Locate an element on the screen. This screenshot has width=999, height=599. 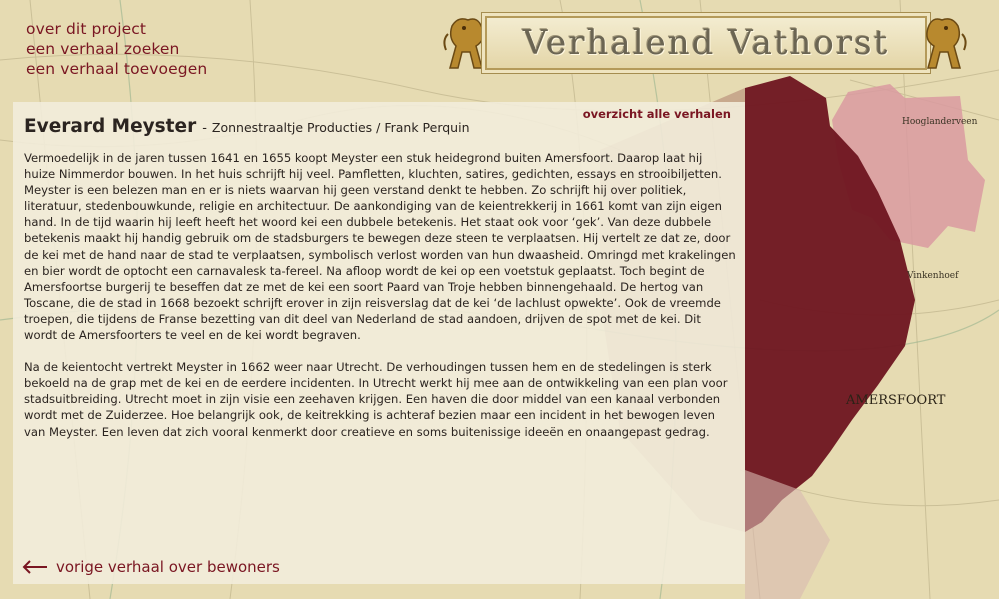
nav-about-project: over dit project is located at coordinates (116, 29).